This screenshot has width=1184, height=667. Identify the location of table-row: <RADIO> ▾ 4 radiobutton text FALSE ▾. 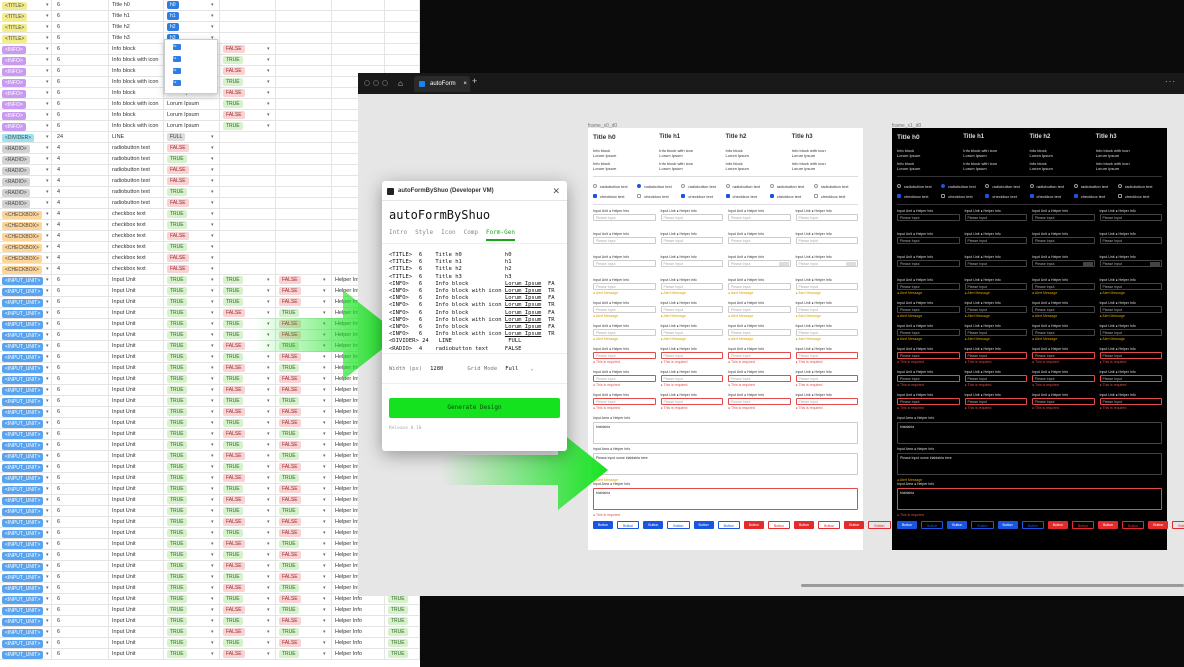
(210, 203).